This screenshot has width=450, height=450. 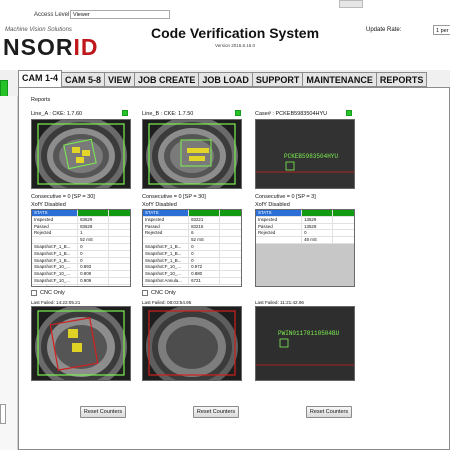 I want to click on stats-row: 52 mS, so click(x=81, y=240).